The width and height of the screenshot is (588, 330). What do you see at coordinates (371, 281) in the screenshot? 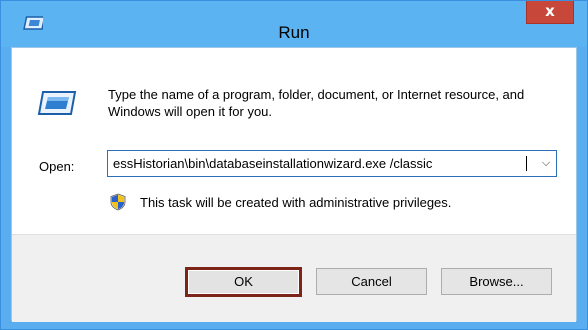
I see `cancel-button: Cancel` at bounding box center [371, 281].